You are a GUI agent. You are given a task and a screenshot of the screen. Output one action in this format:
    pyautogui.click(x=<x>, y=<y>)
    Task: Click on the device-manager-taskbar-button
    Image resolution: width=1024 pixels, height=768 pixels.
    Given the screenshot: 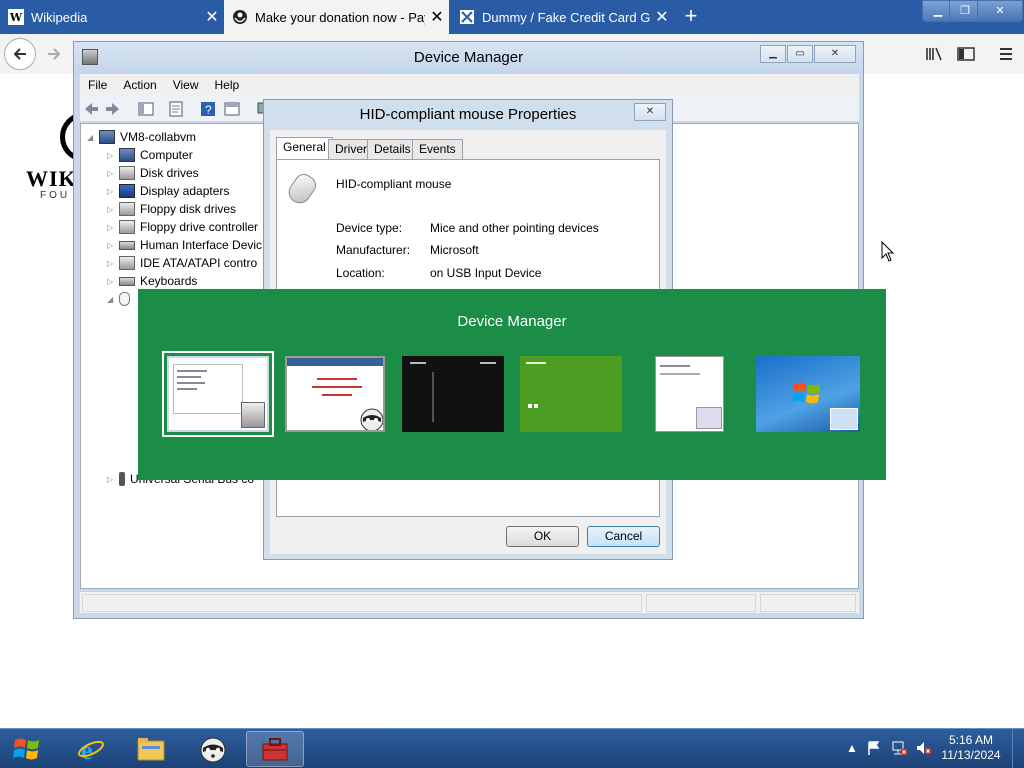 What is the action you would take?
    pyautogui.click(x=275, y=749)
    